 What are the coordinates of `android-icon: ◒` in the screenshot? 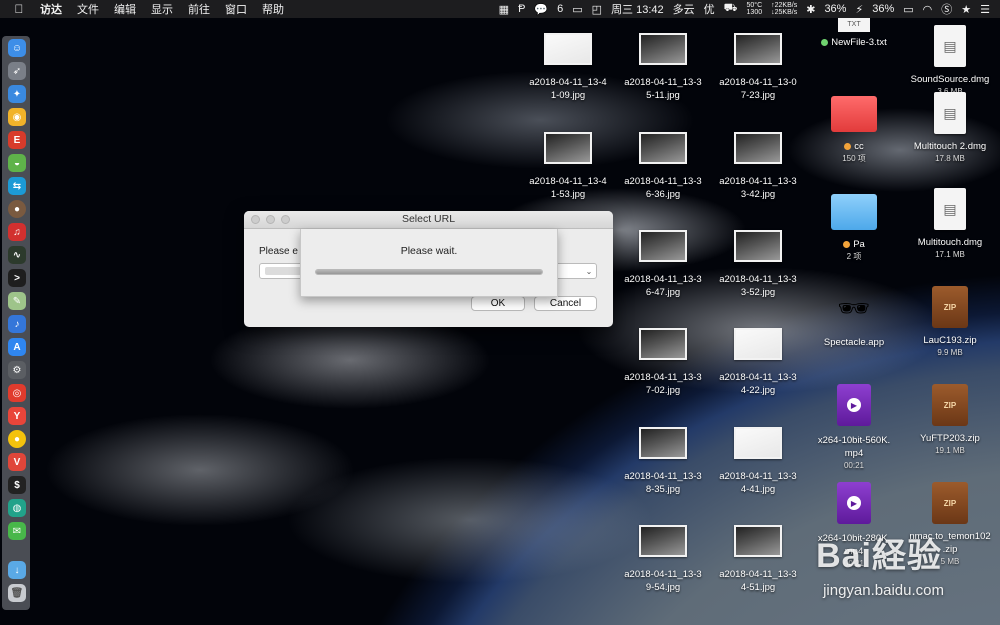 It's located at (17, 163).